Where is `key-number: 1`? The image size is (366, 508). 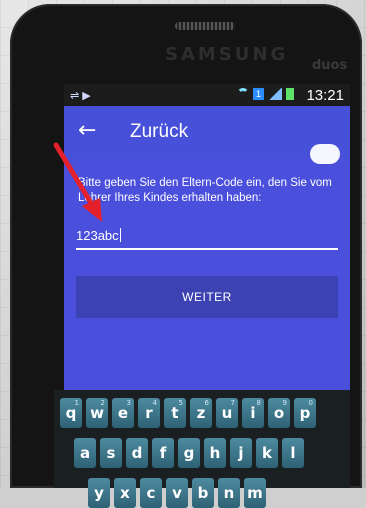 key-number: 1 is located at coordinates (76, 403).